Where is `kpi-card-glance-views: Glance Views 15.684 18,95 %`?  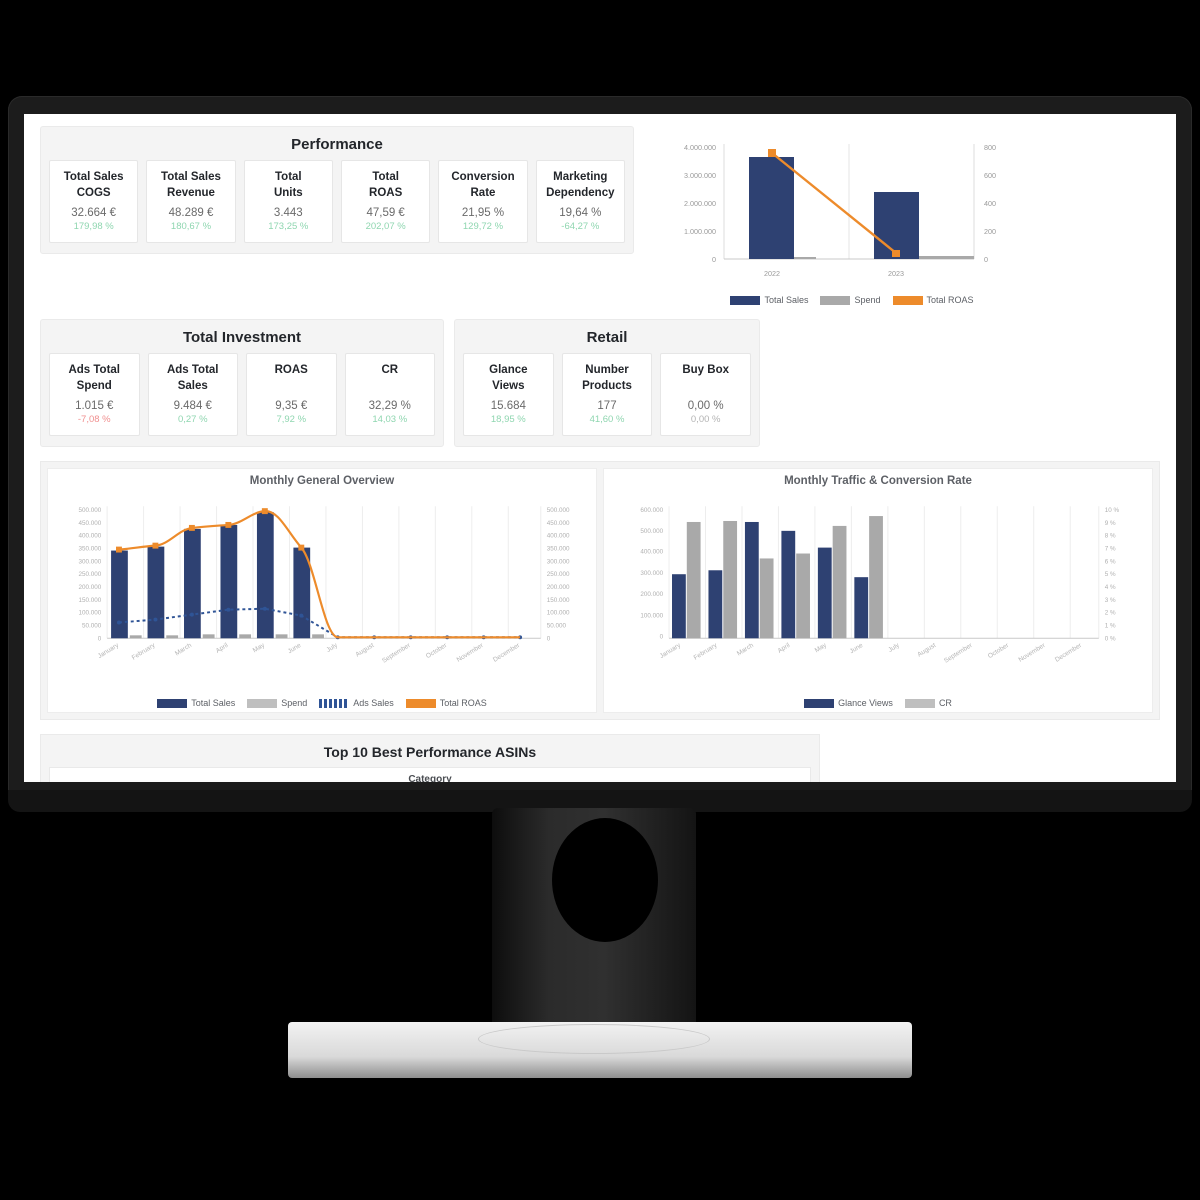
kpi-card-glance-views: Glance Views 15.684 18,95 % is located at coordinates (508, 395).